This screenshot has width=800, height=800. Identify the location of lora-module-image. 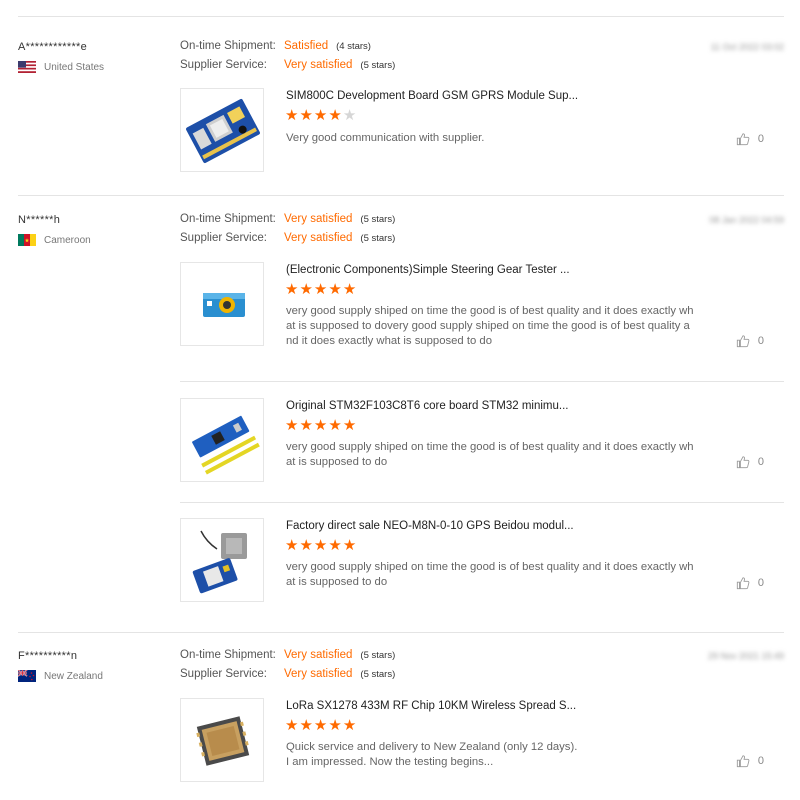
(222, 740).